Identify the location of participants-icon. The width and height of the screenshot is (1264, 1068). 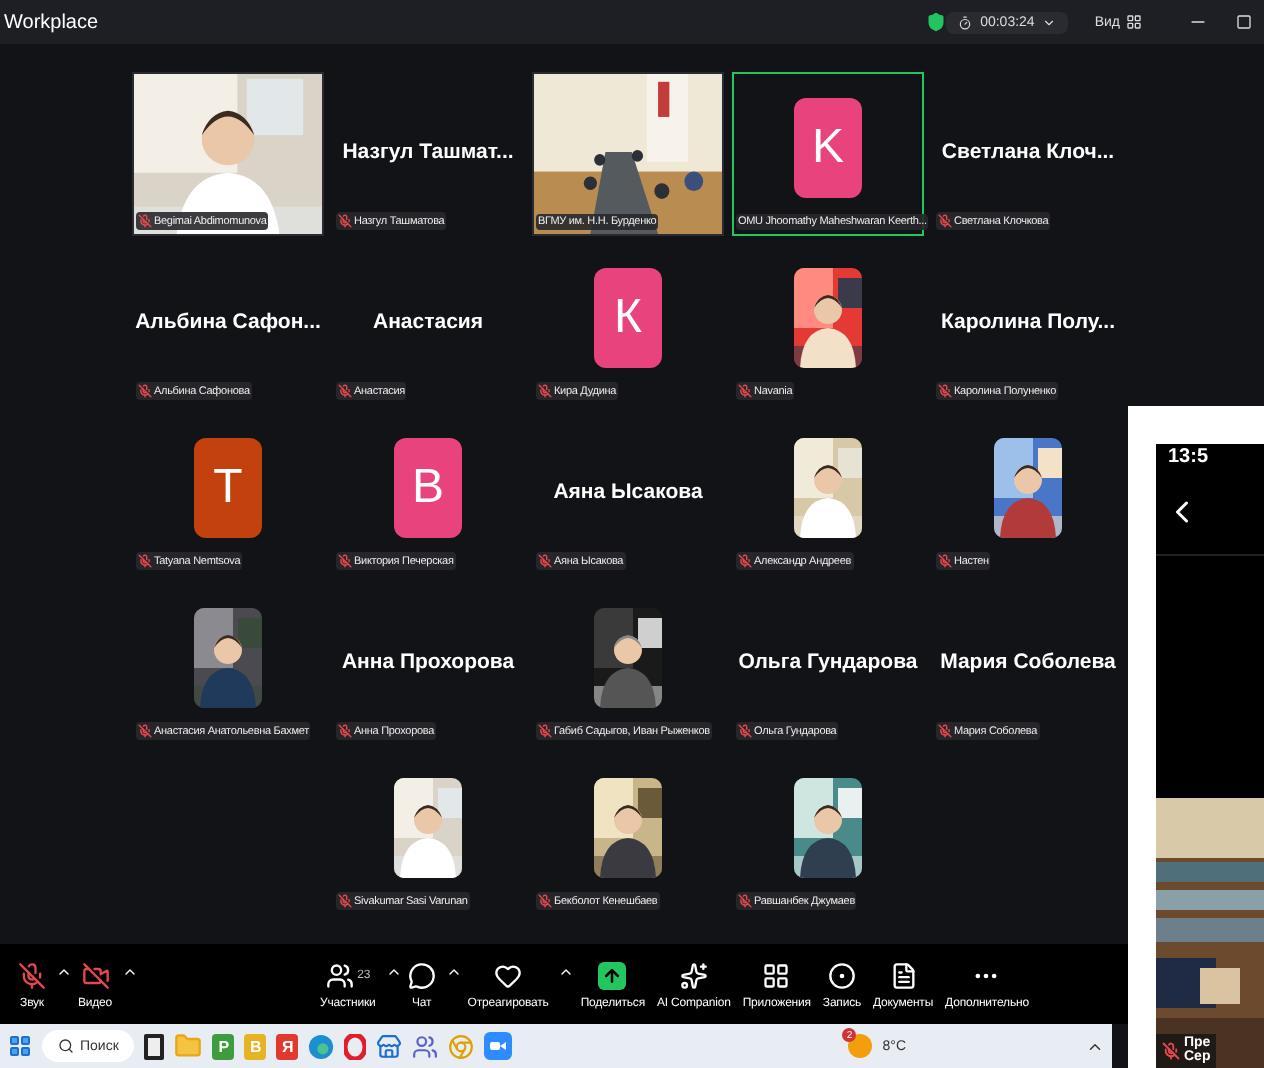
(339, 975).